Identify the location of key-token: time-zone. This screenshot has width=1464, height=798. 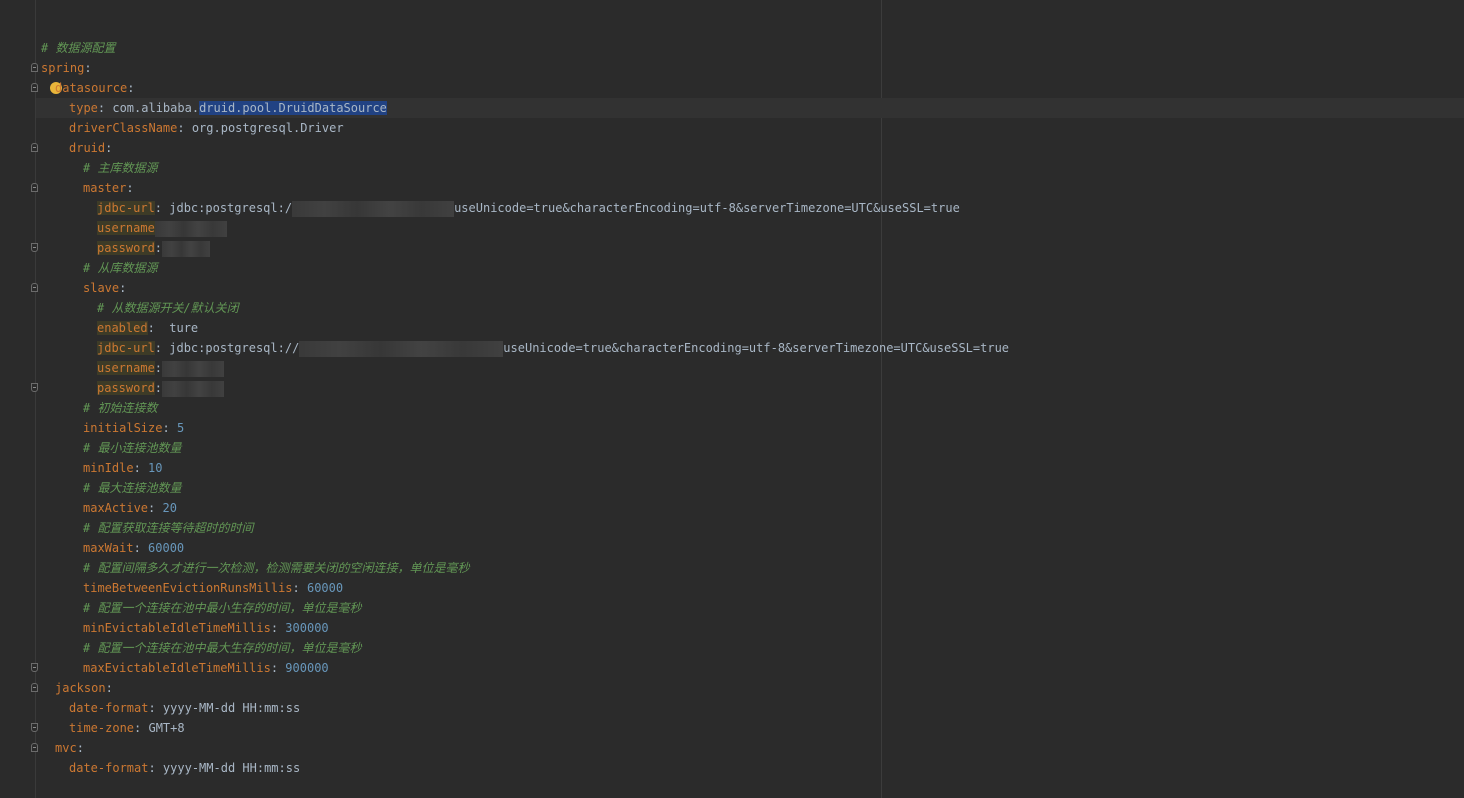
(102, 728).